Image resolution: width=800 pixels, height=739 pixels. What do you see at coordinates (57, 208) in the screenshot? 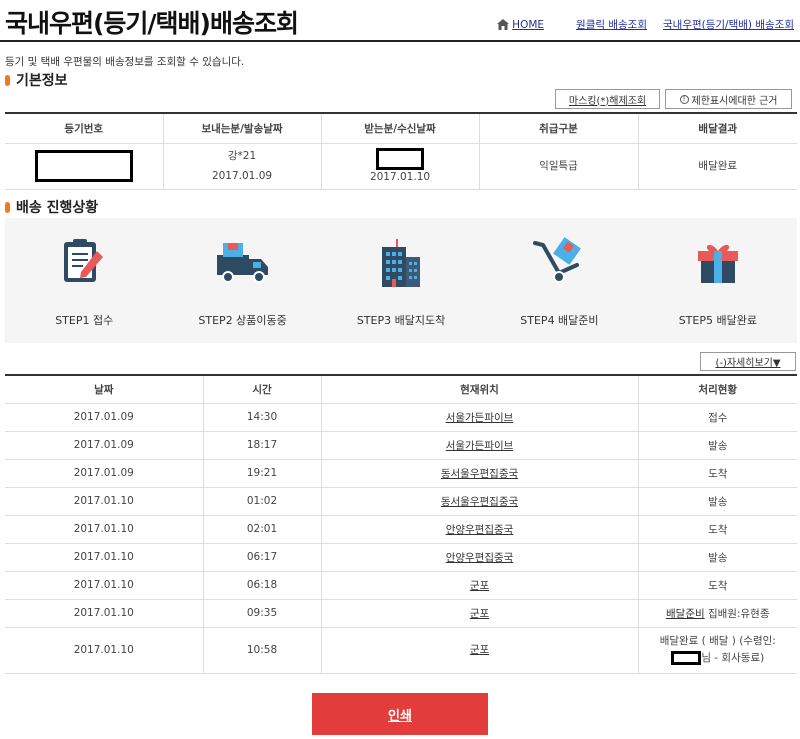
I see `progress-title: 배송 진행상황` at bounding box center [57, 208].